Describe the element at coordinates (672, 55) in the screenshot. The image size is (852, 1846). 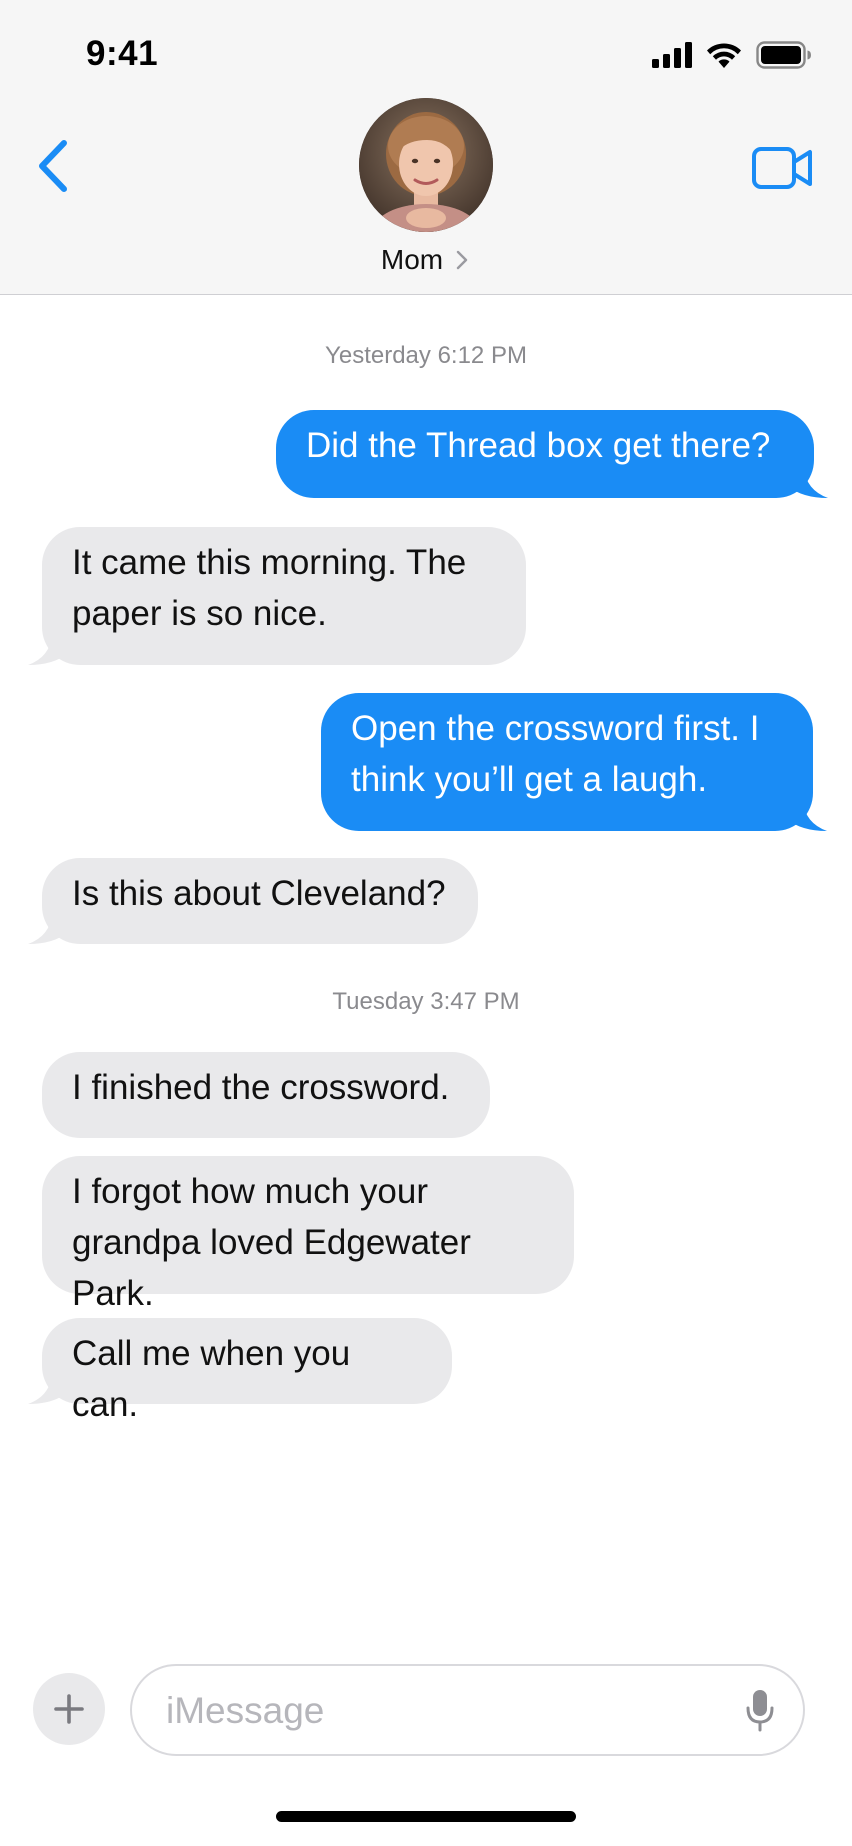
I see `cellular-signal-icon` at that location.